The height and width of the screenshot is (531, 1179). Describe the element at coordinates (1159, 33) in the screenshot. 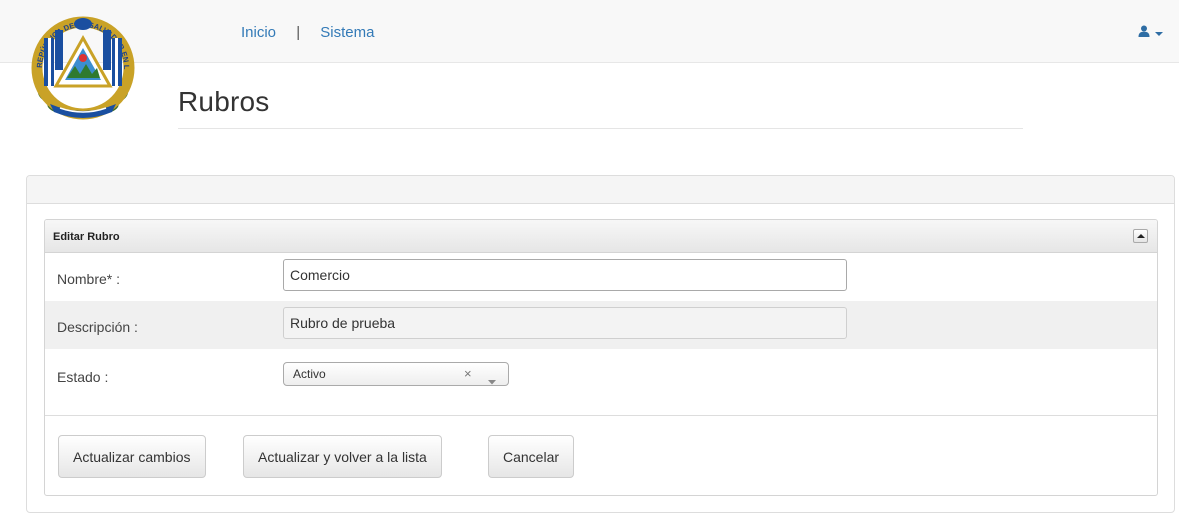

I see `caret-down-icon` at that location.